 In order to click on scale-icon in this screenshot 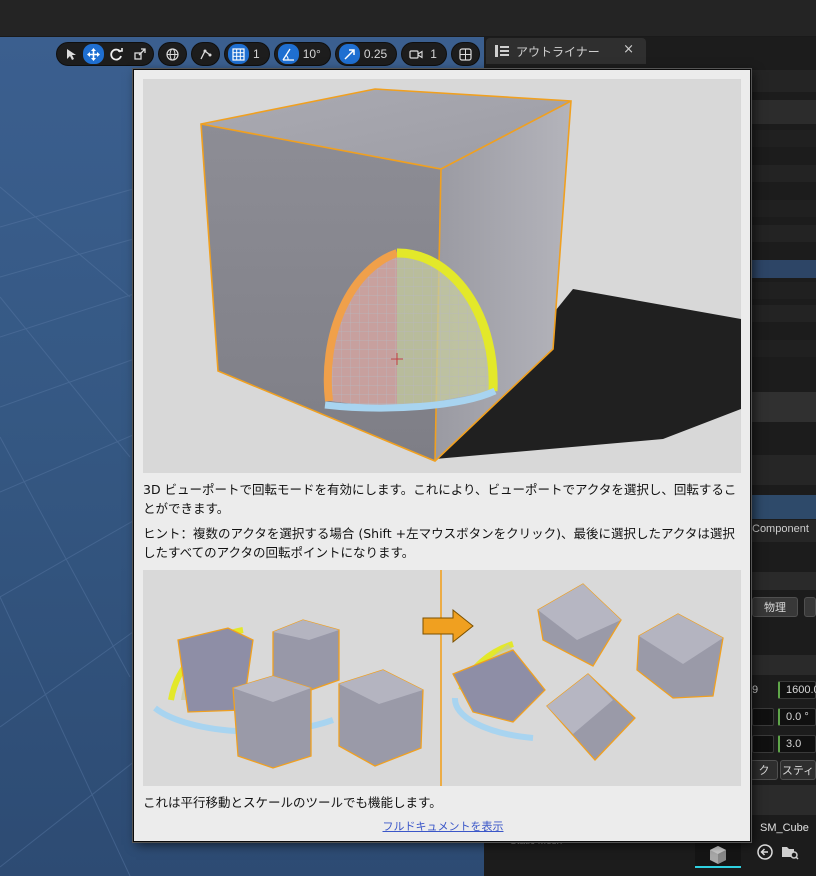, I will do `click(139, 54)`.